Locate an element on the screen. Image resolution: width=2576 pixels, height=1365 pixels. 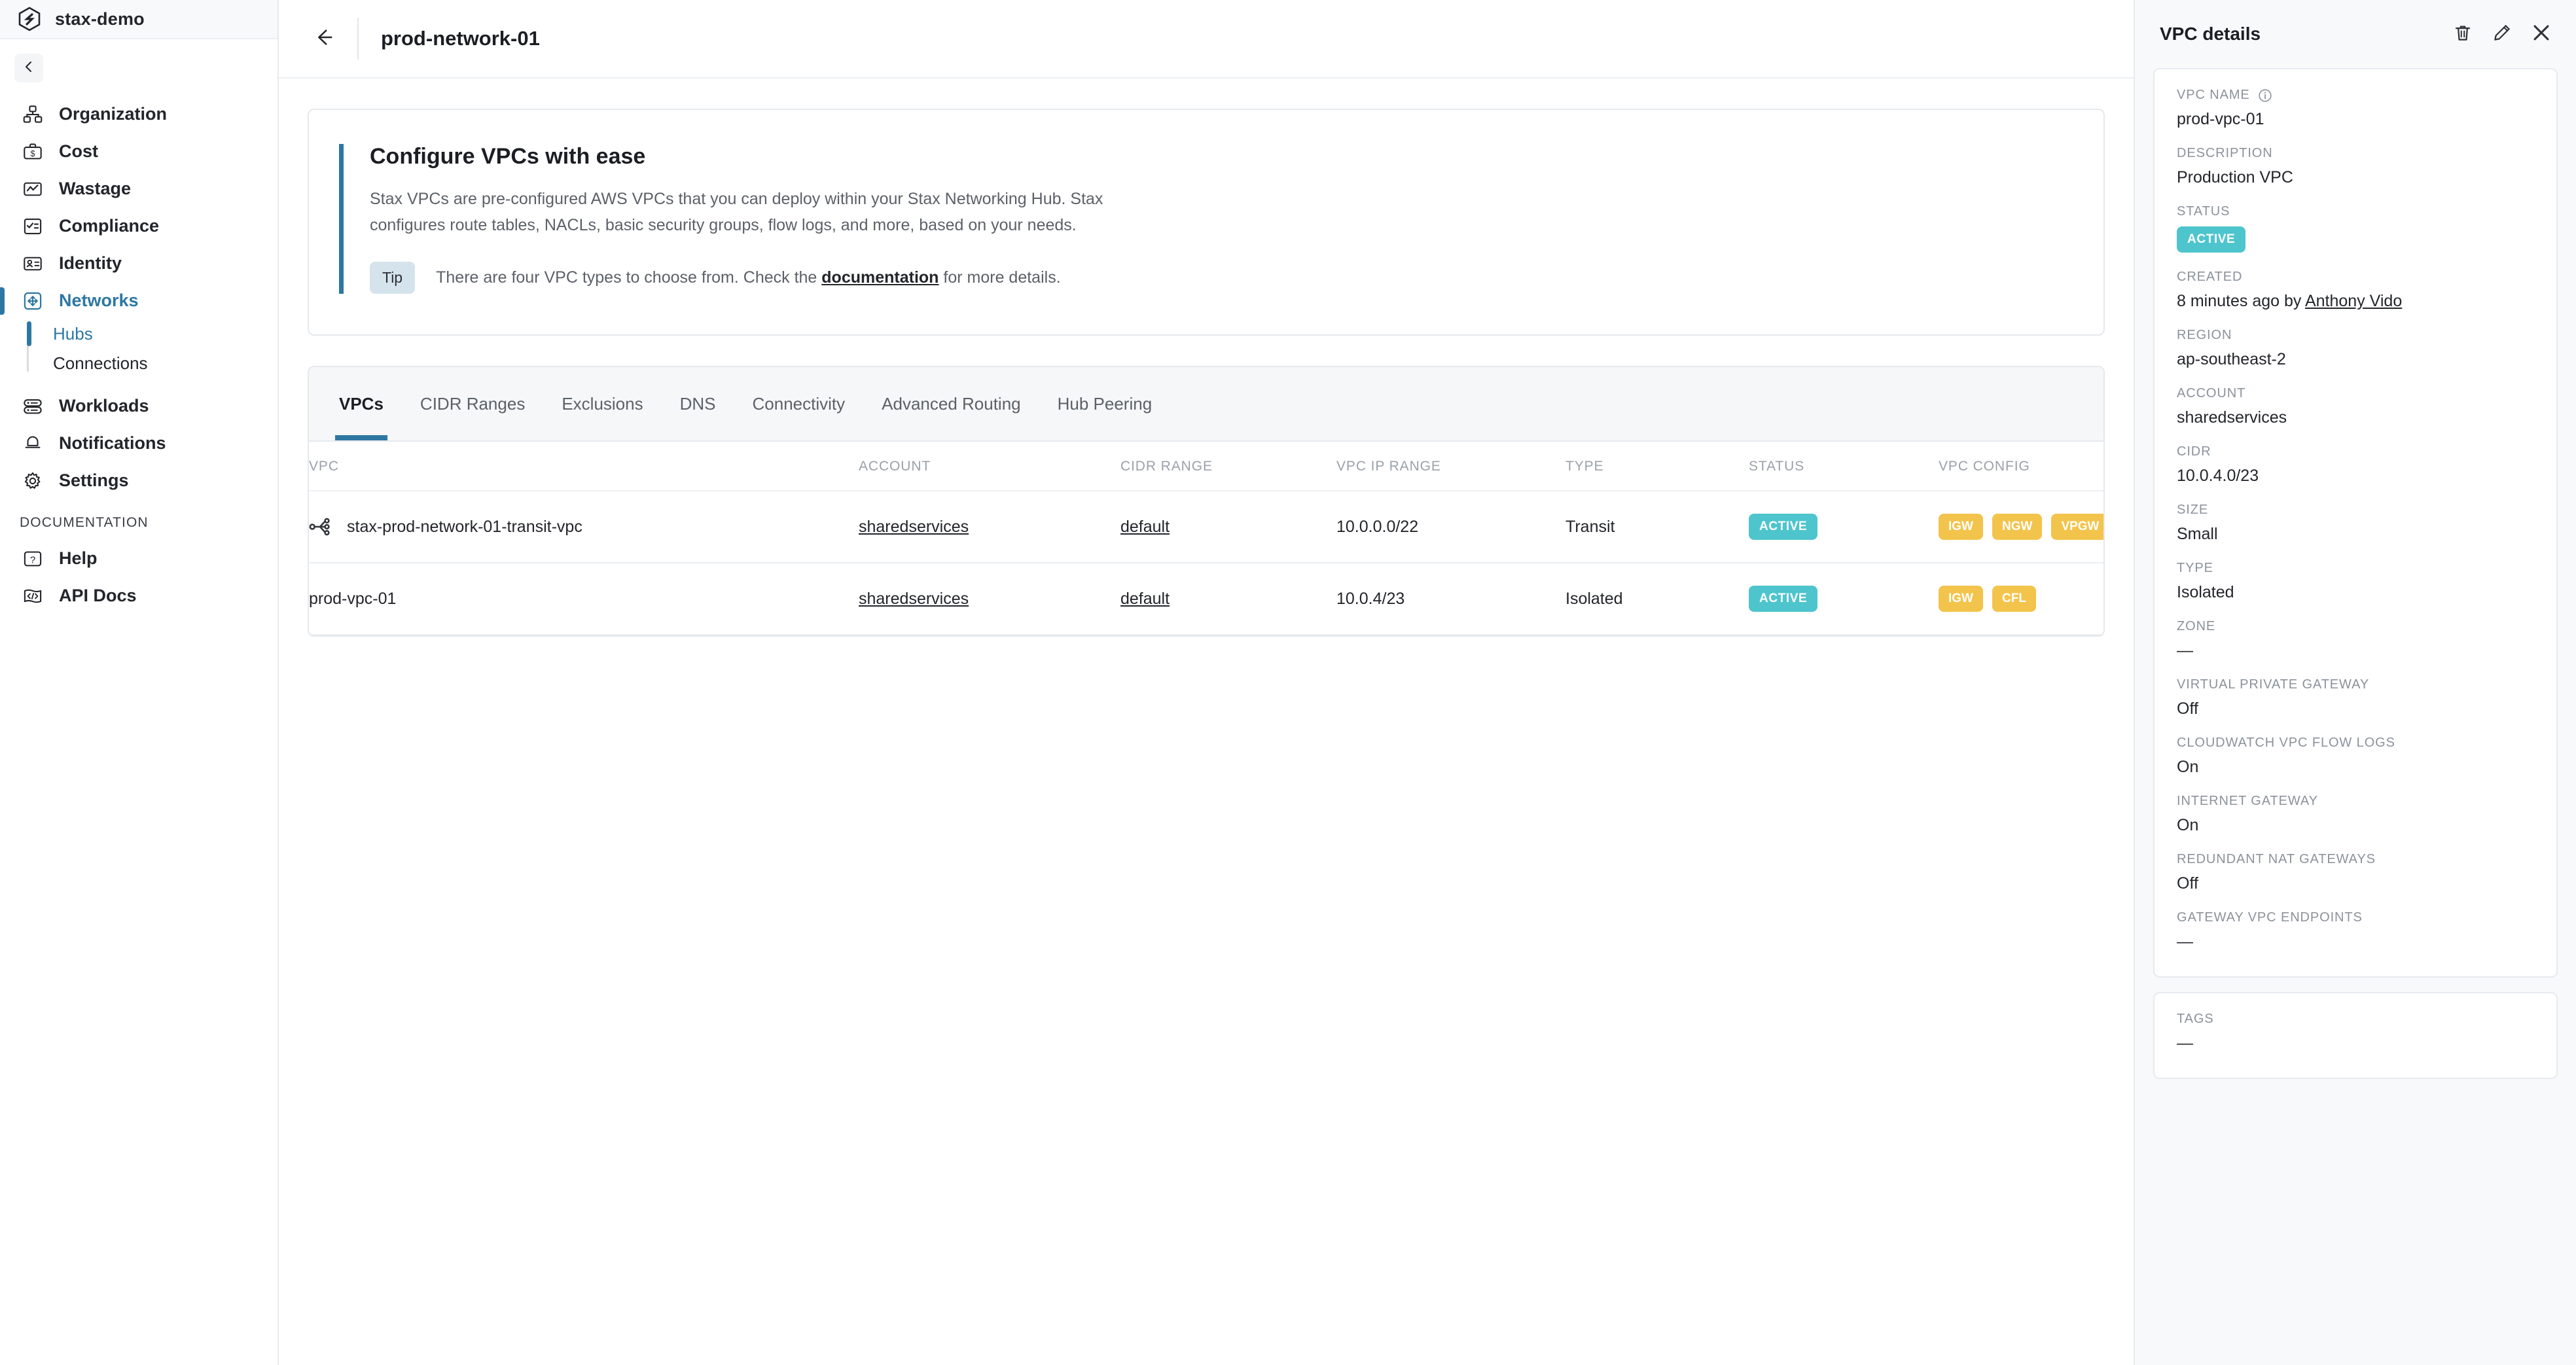
field-value: — is located at coordinates (2185, 650).